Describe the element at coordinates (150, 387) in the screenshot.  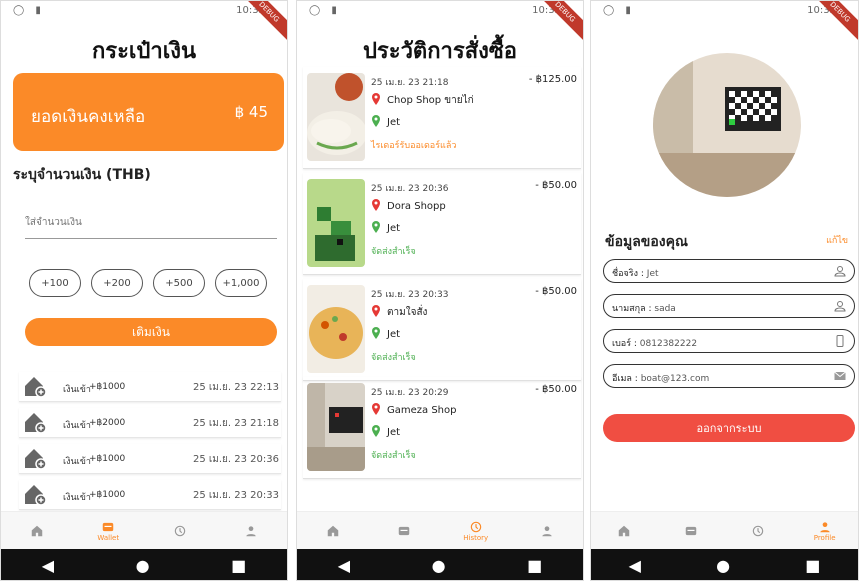
I see `transaction-row: เงินเข้า +฿1000 25 เม.ย. 23 22:13` at that location.